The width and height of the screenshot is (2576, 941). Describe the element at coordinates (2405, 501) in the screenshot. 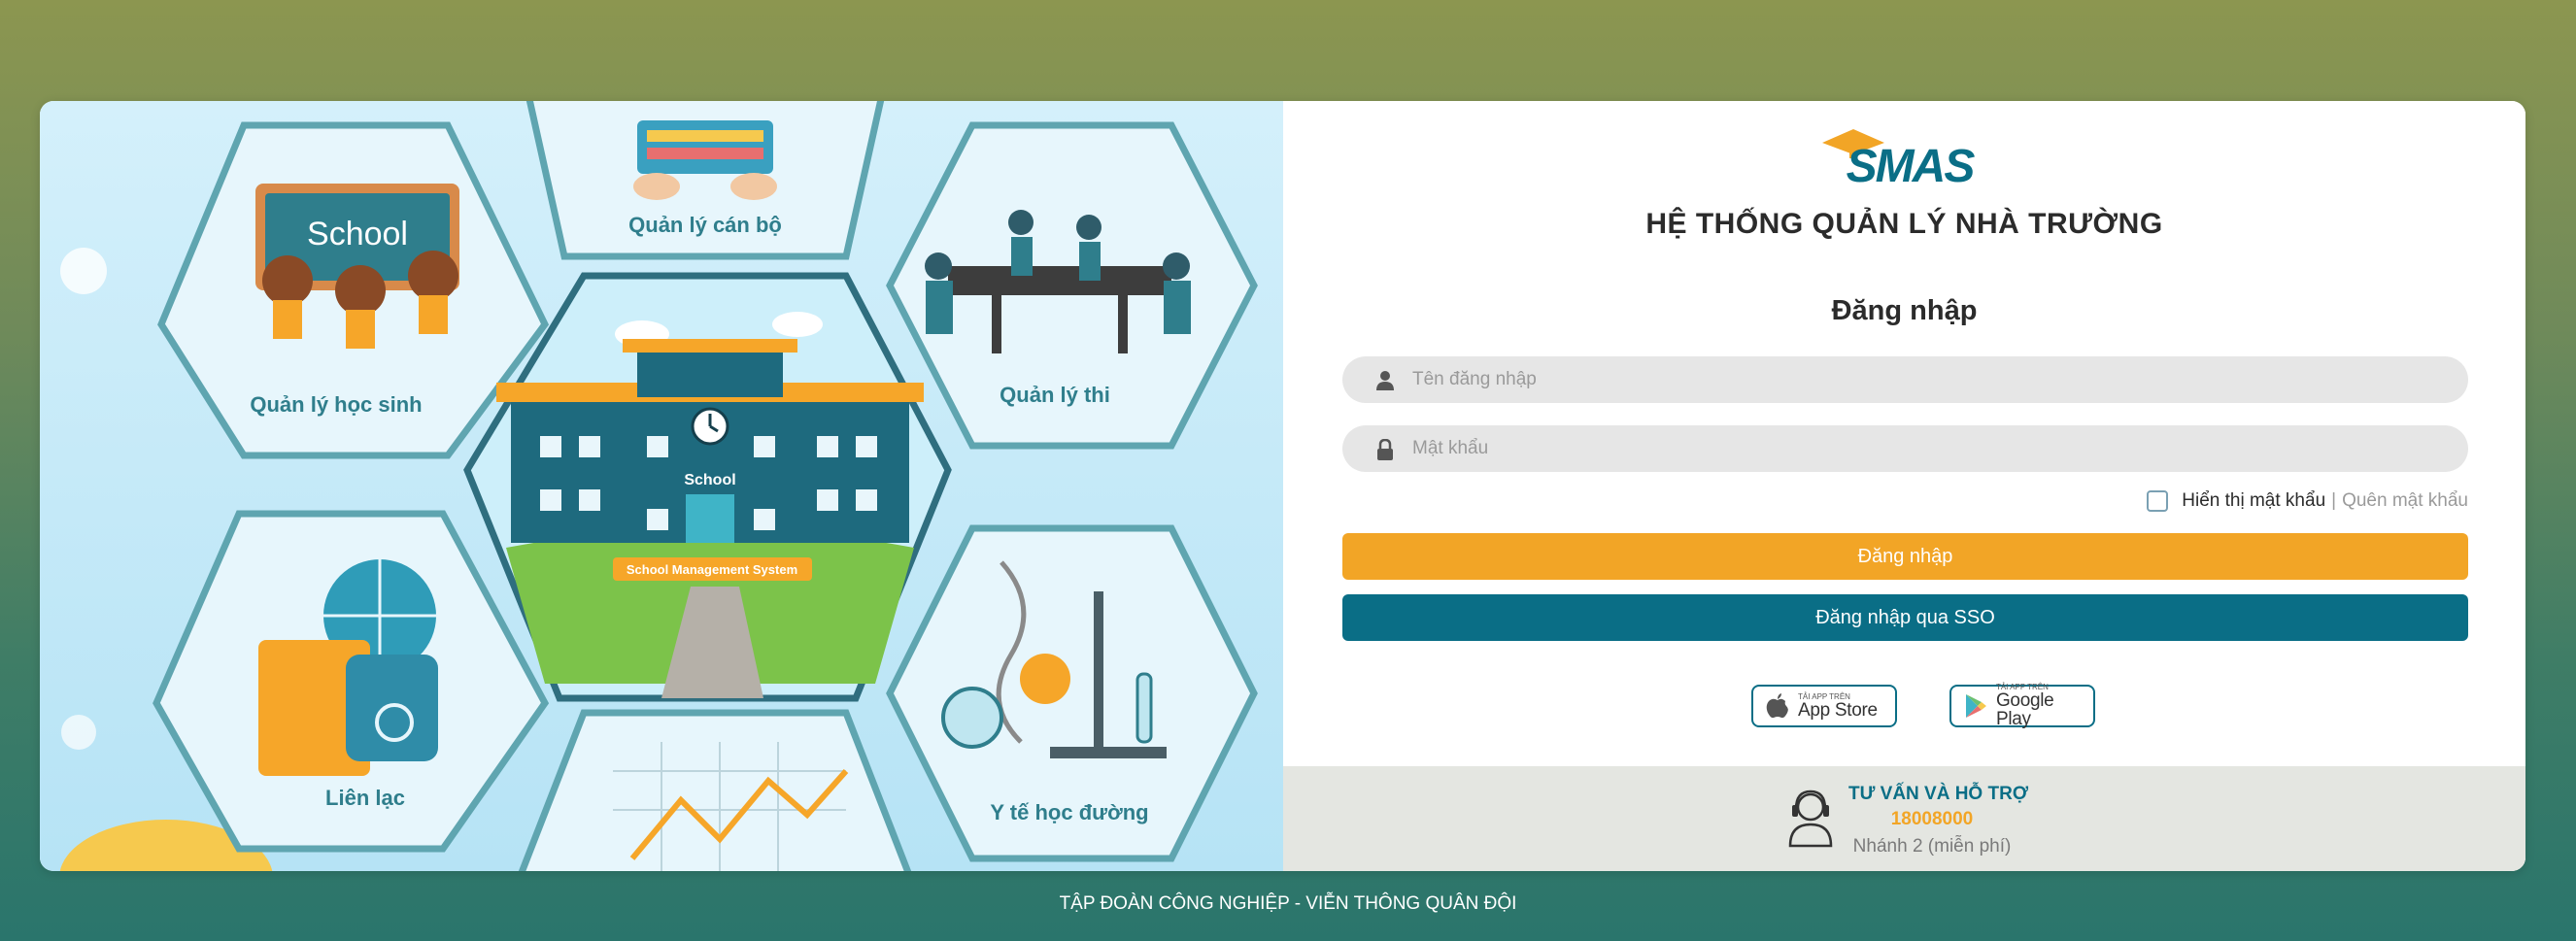

I see `forgot-password-link: Quên mật khẩu` at that location.